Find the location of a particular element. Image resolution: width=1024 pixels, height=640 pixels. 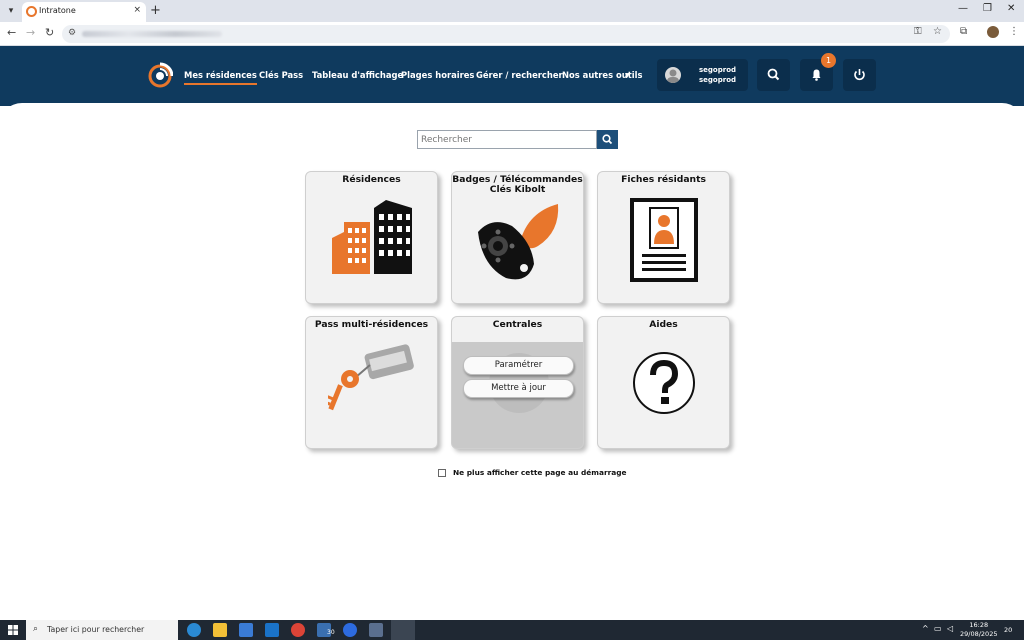

tile-aides: Aides is located at coordinates (663, 382).